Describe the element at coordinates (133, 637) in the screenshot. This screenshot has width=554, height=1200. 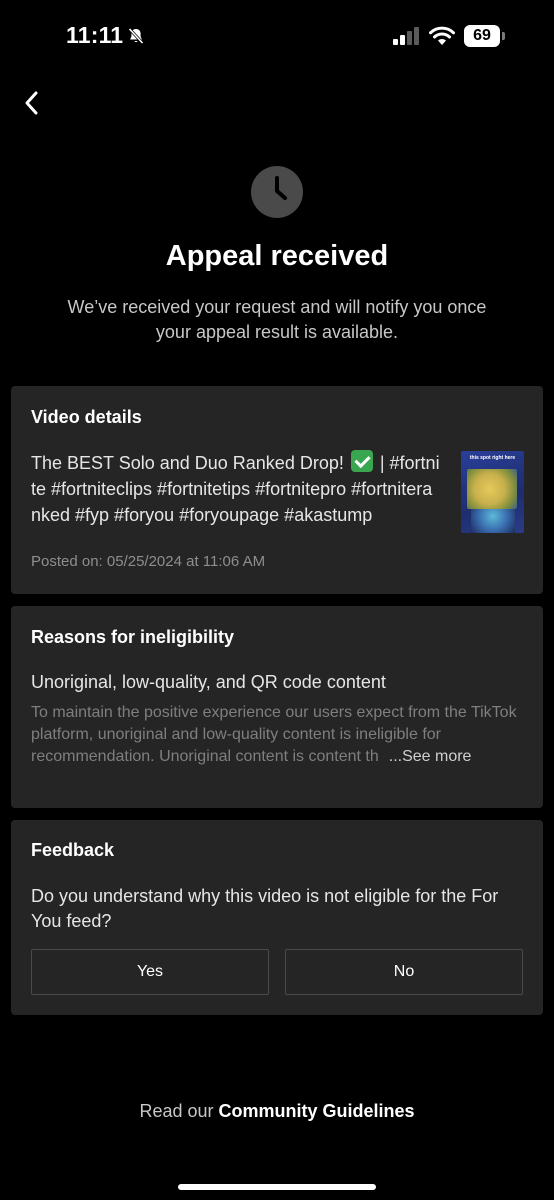
I see `reasons-heading: Reasons for ineligibility` at that location.